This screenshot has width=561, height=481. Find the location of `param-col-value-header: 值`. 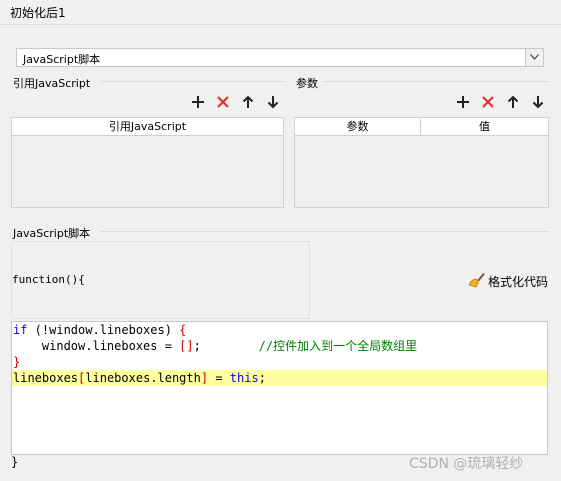

param-col-value-header: 值 is located at coordinates (484, 126).